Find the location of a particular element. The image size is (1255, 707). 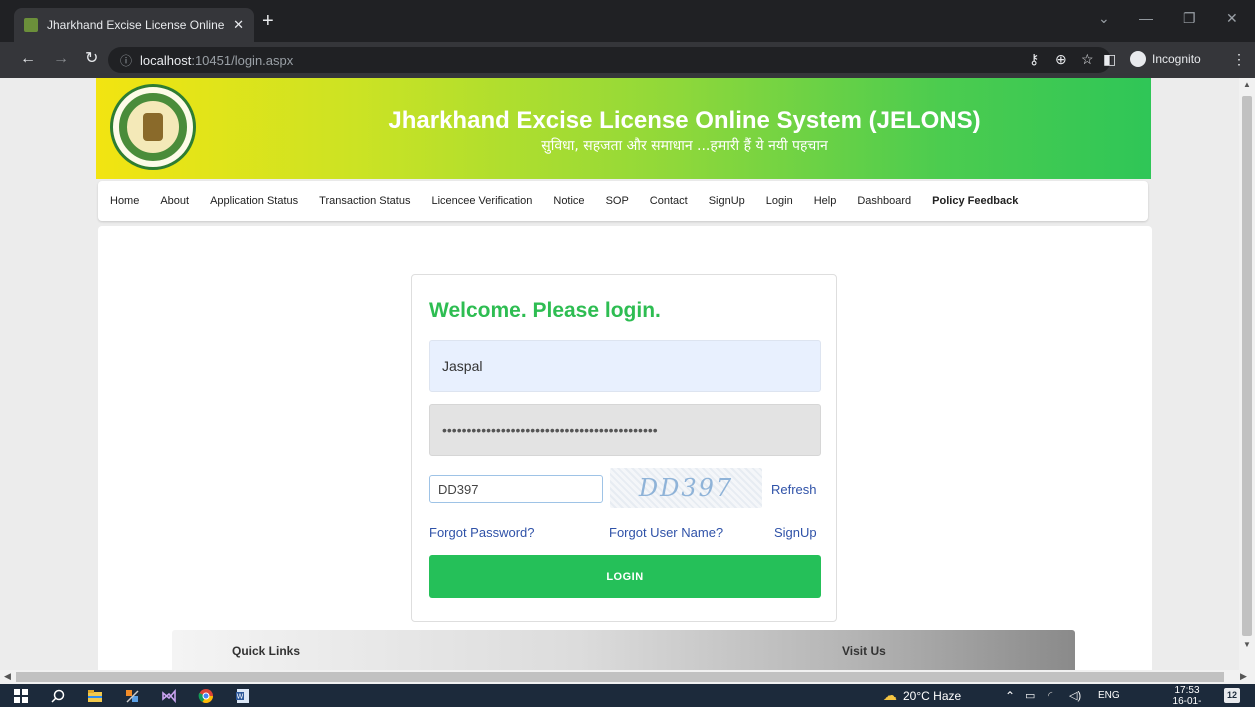

incognito-label: Incognito is located at coordinates (1176, 59).